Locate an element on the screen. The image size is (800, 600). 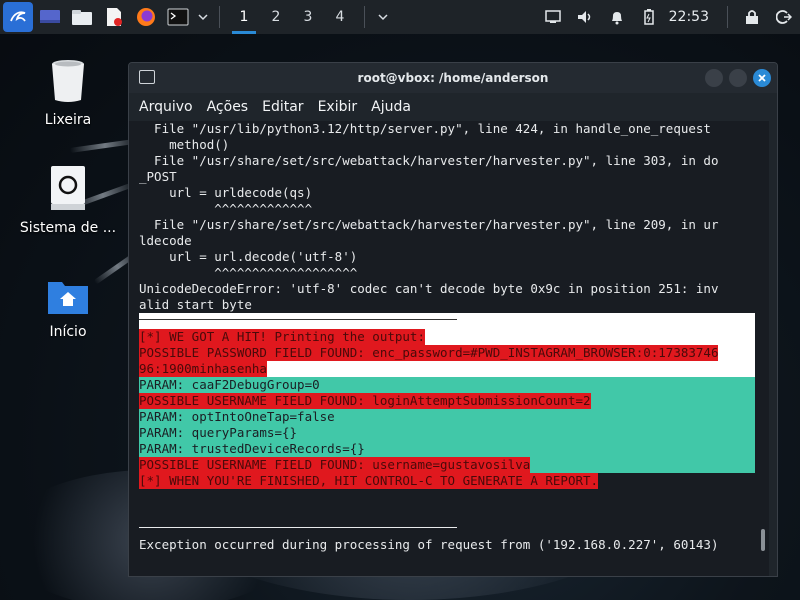
workspace-4: 4 is located at coordinates (340, 17).